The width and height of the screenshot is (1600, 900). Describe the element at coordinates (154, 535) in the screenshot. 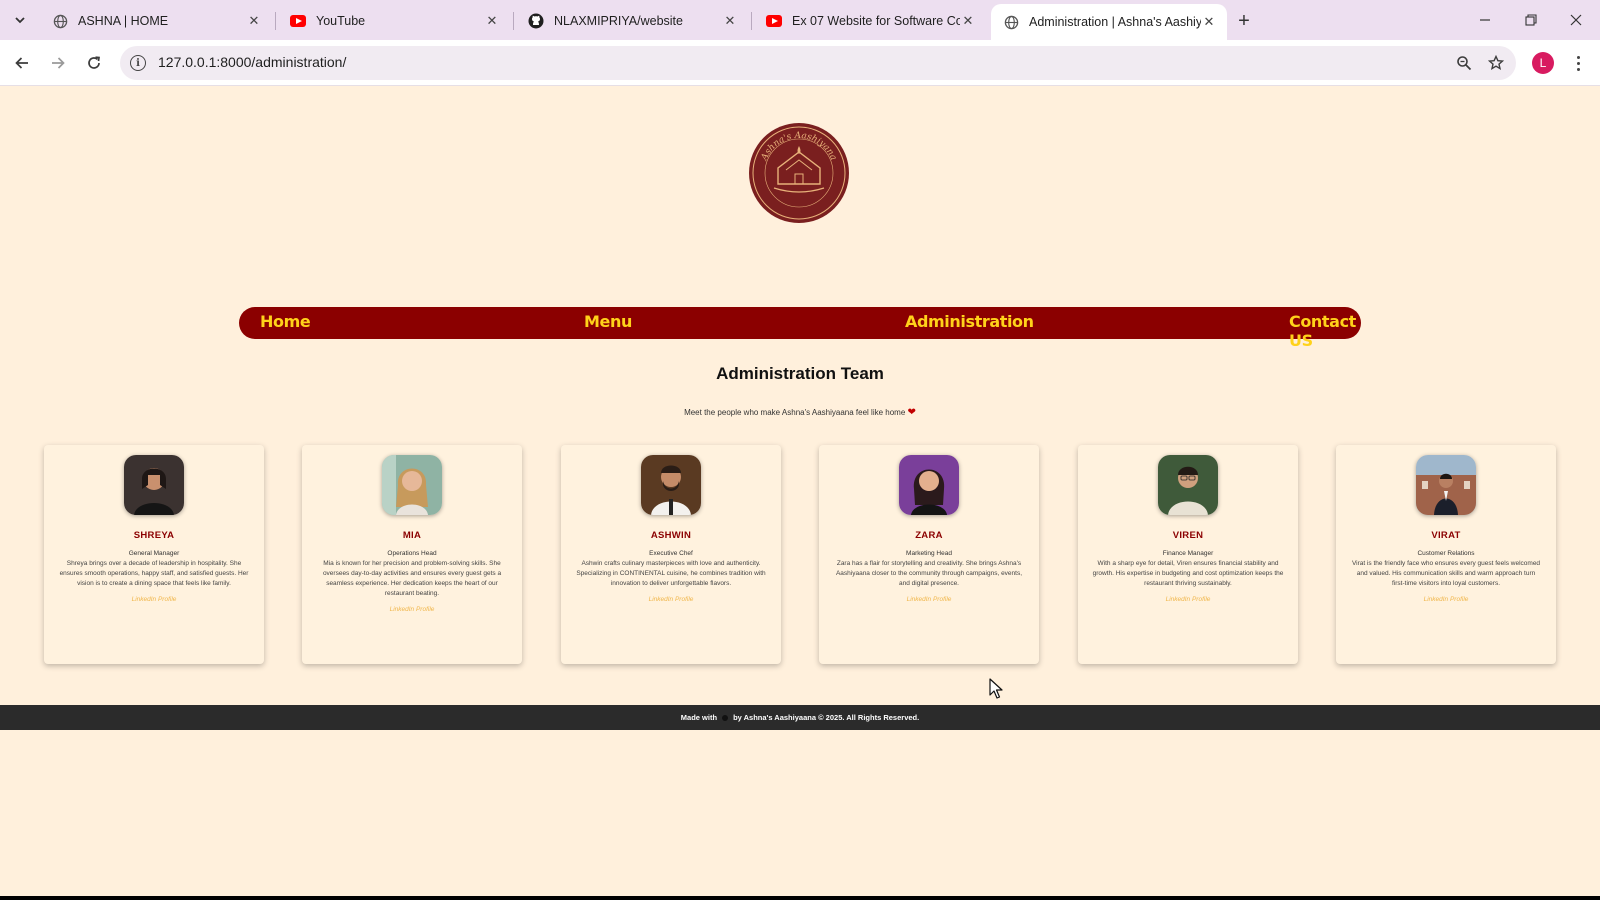

I see `member-name: SHREYA` at that location.